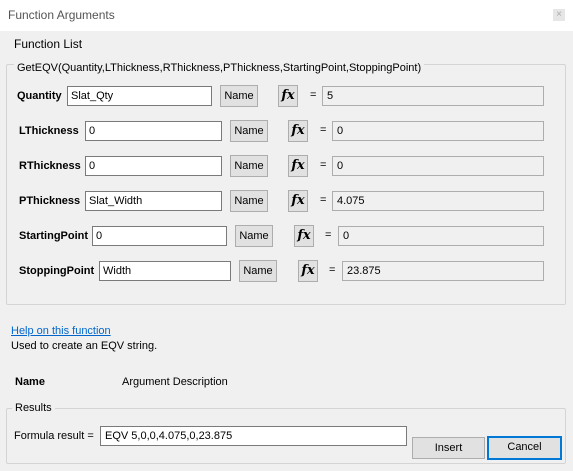 The height and width of the screenshot is (471, 573). Describe the element at coordinates (438, 166) in the screenshot. I see `rthickness-result: 0` at that location.